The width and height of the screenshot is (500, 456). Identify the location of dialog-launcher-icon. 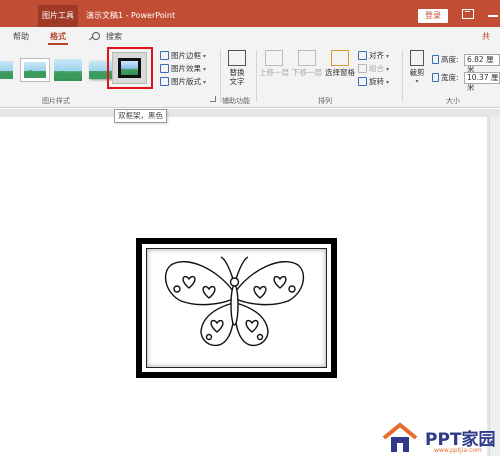
(213, 99).